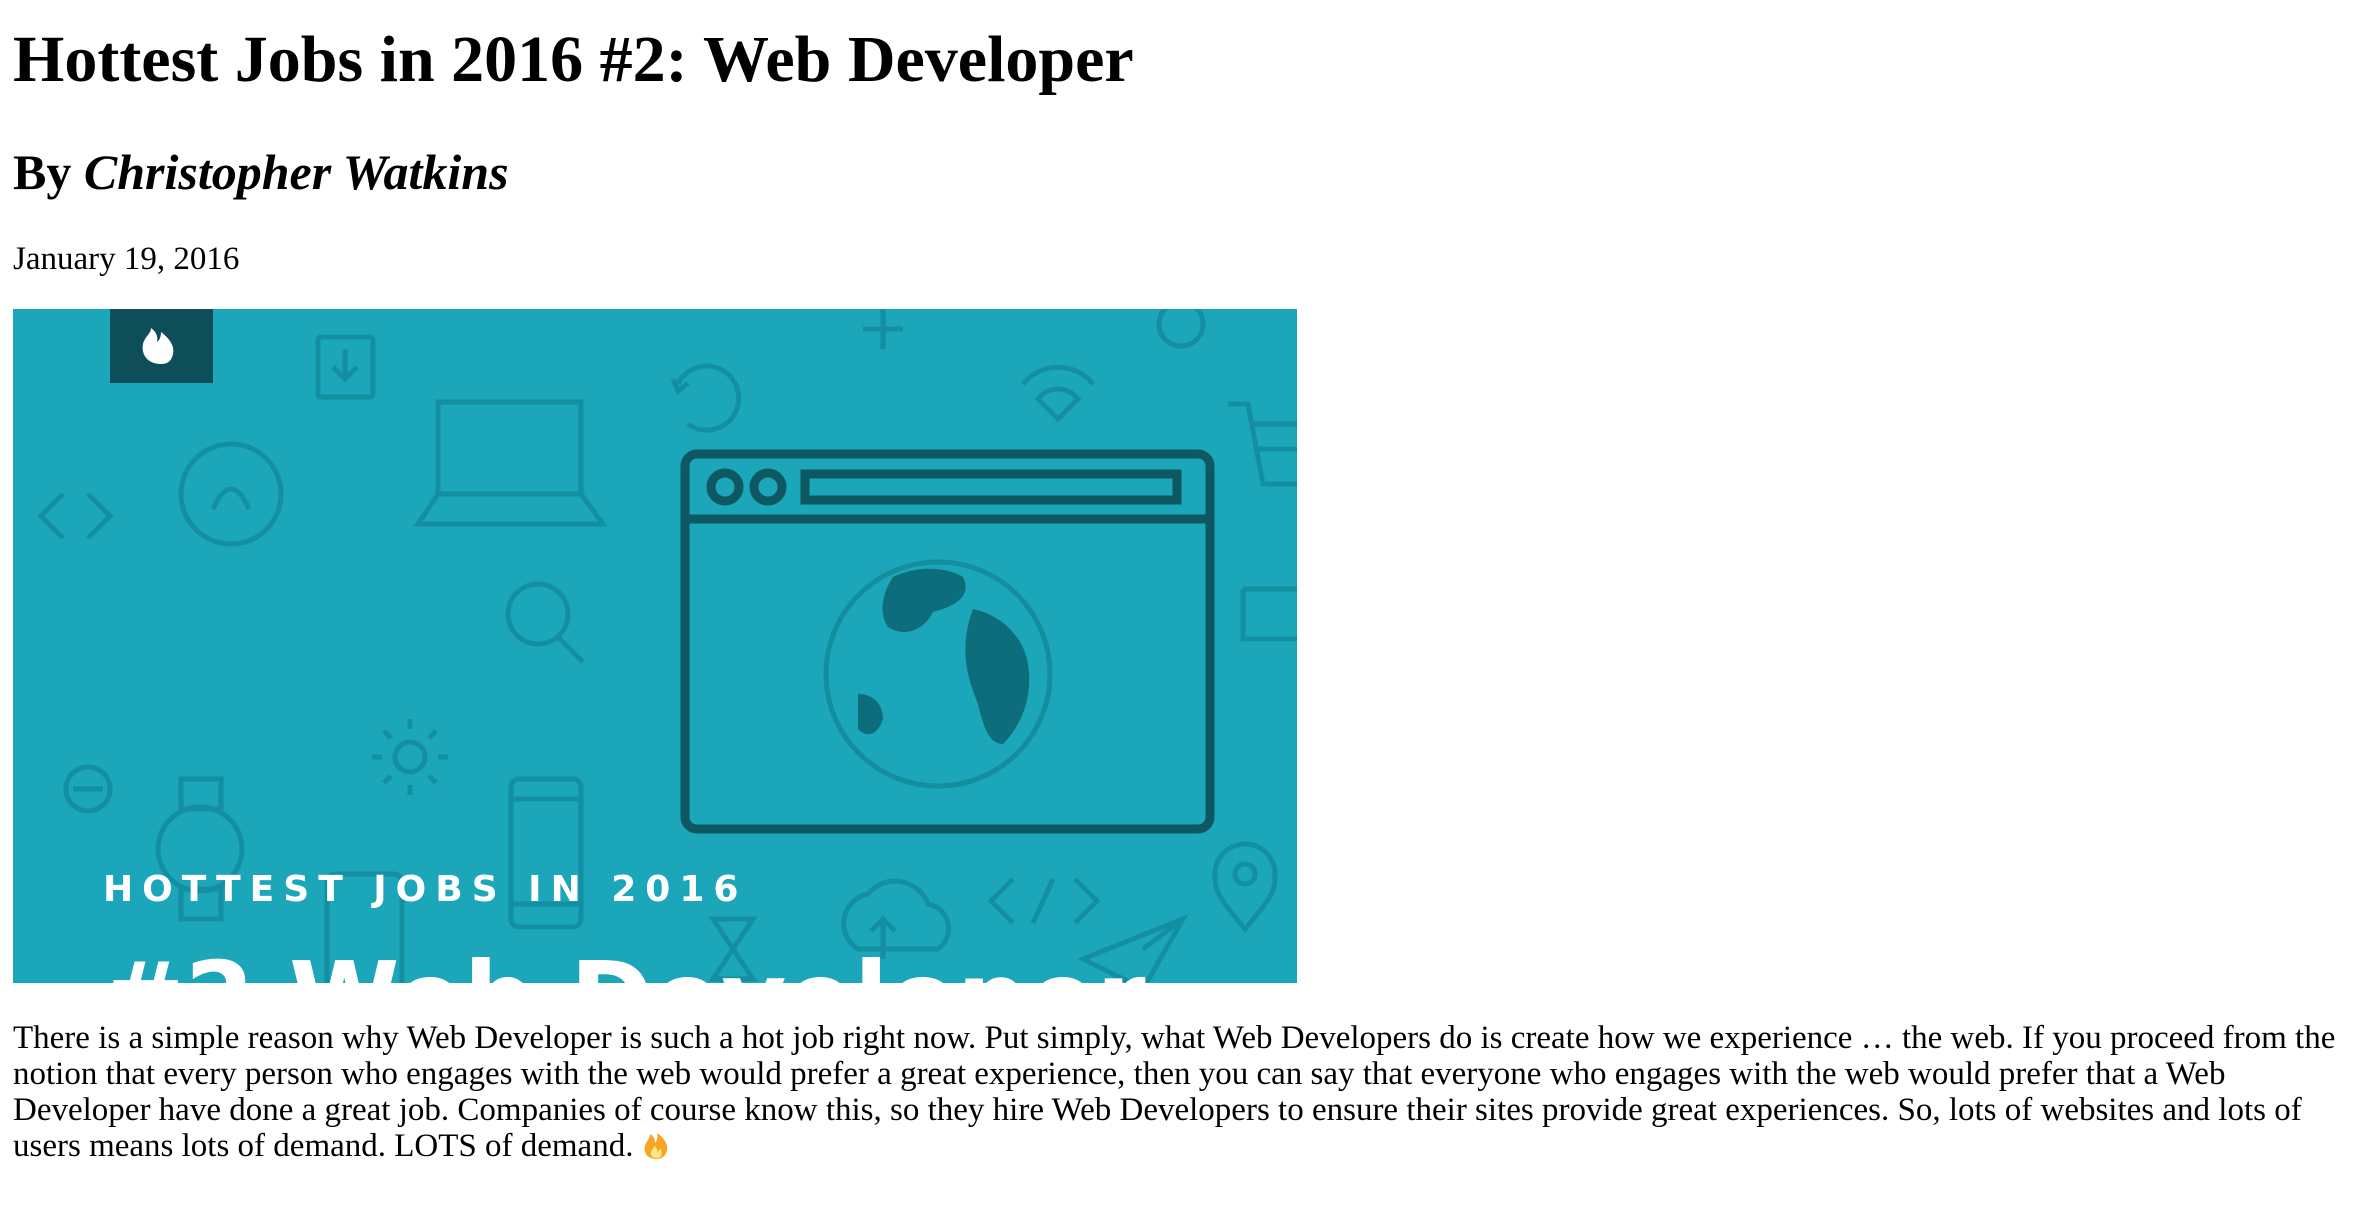 This screenshot has width=2358, height=1228. What do you see at coordinates (656, 1149) in the screenshot?
I see `fire-emoji-icon` at bounding box center [656, 1149].